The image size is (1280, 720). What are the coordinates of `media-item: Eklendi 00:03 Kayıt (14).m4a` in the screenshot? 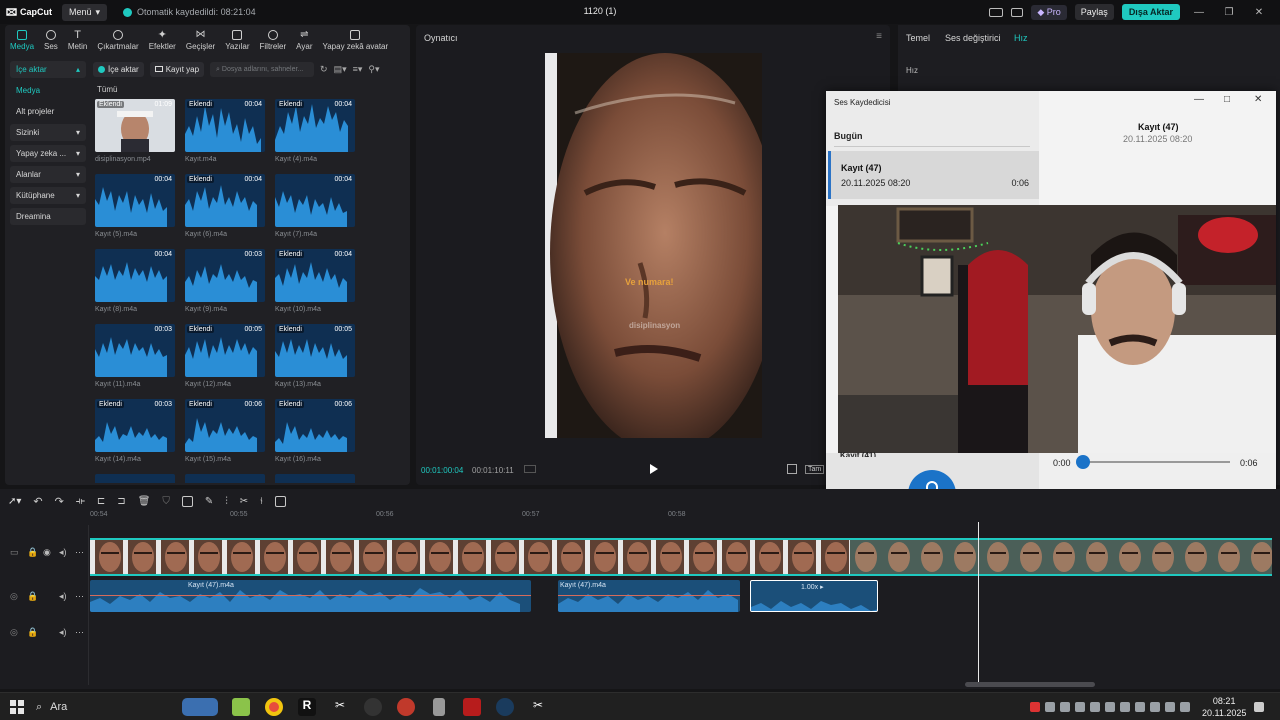 It's located at (135, 434).